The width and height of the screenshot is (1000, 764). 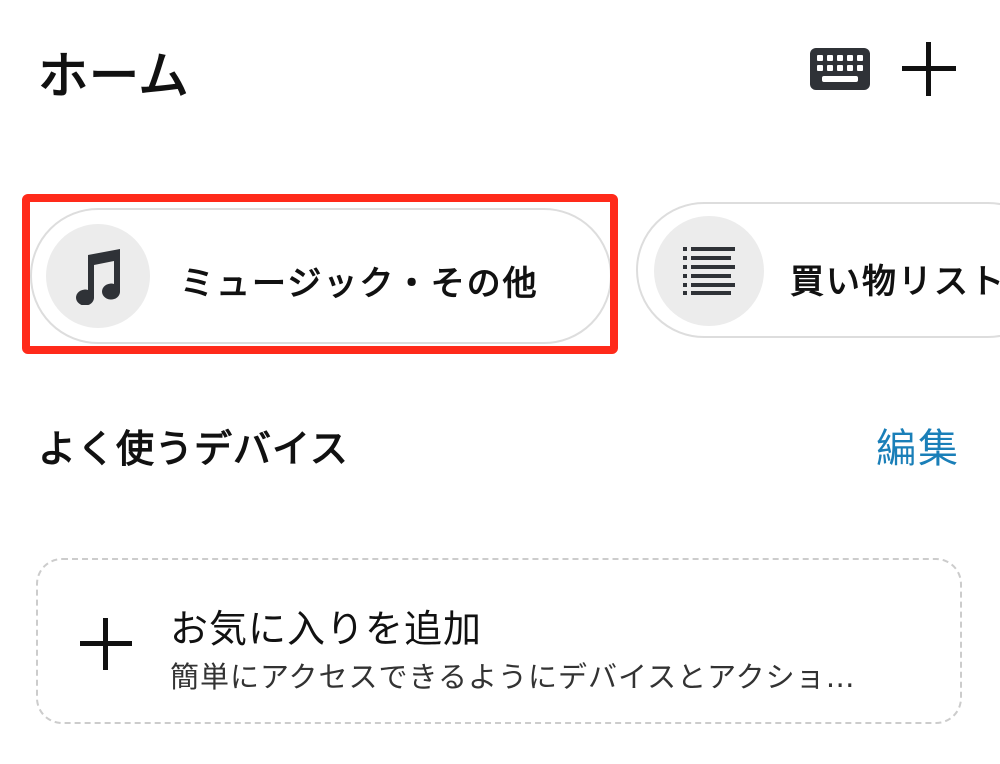 I want to click on keyboard-button, so click(x=840, y=69).